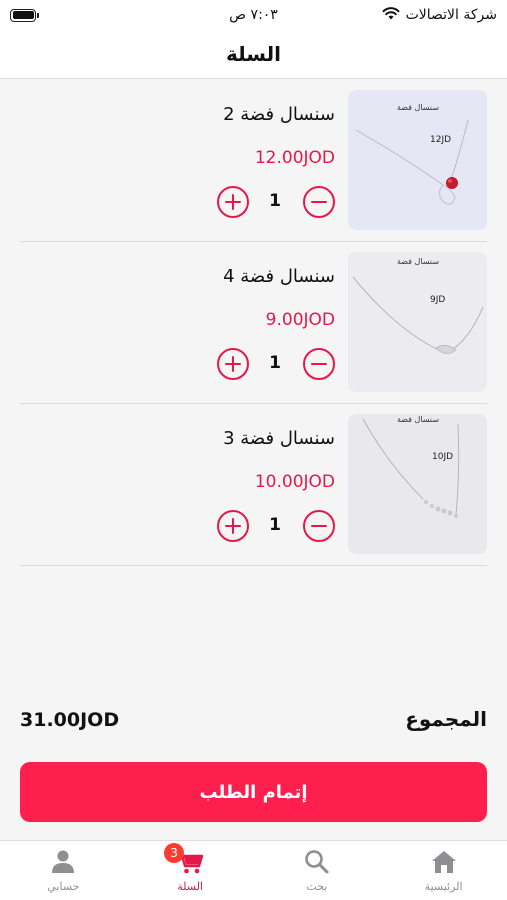 This screenshot has width=507, height=900. What do you see at coordinates (417, 160) in the screenshot?
I see `product-image: سنسال فضة 12JD` at bounding box center [417, 160].